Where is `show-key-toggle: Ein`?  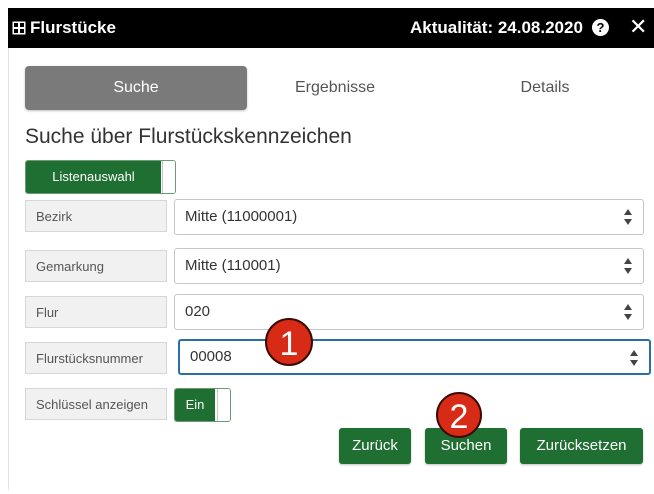
show-key-toggle: Ein is located at coordinates (202, 405).